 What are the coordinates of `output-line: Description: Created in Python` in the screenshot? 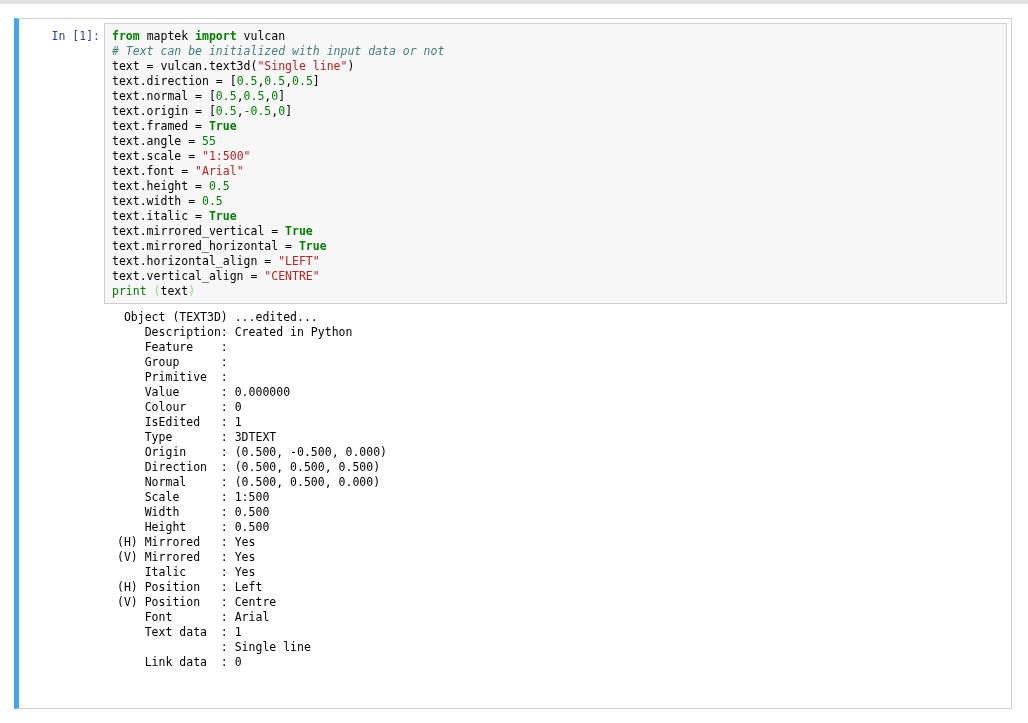 It's located at (248, 332).